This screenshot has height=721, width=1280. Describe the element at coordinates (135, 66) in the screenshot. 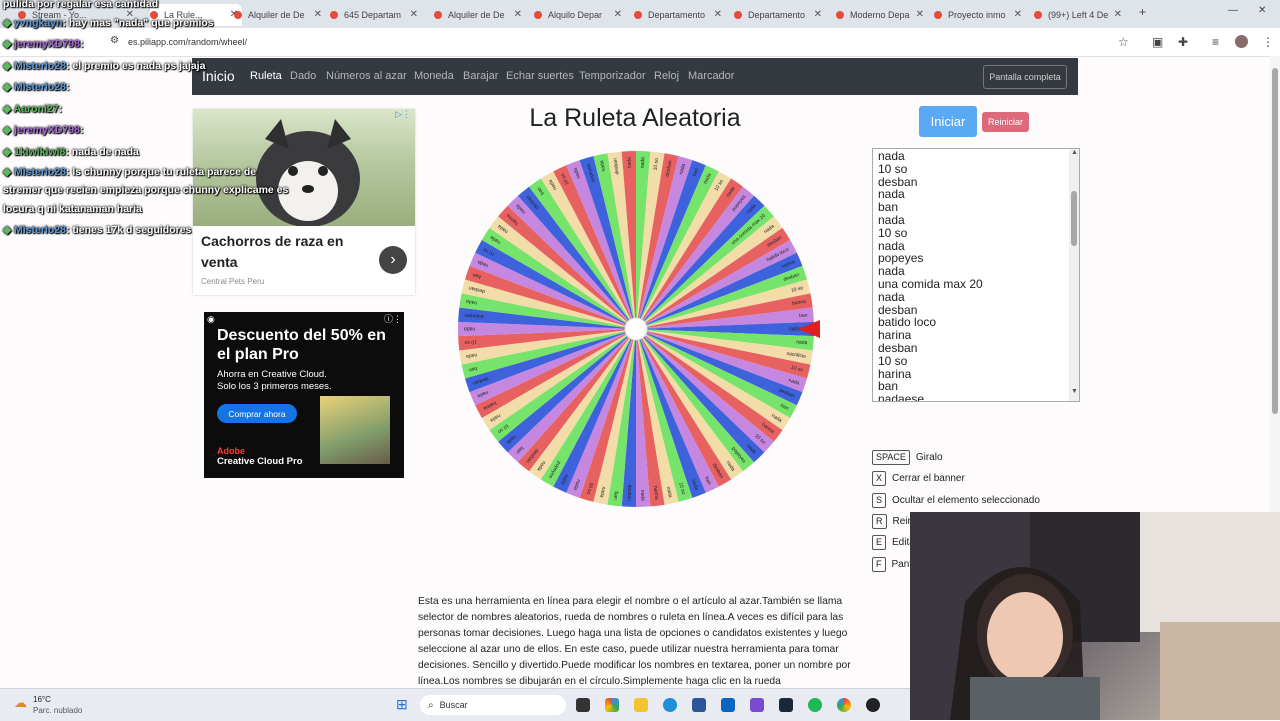

I see `chat-text: : el premio es nada ps jajaja` at that location.